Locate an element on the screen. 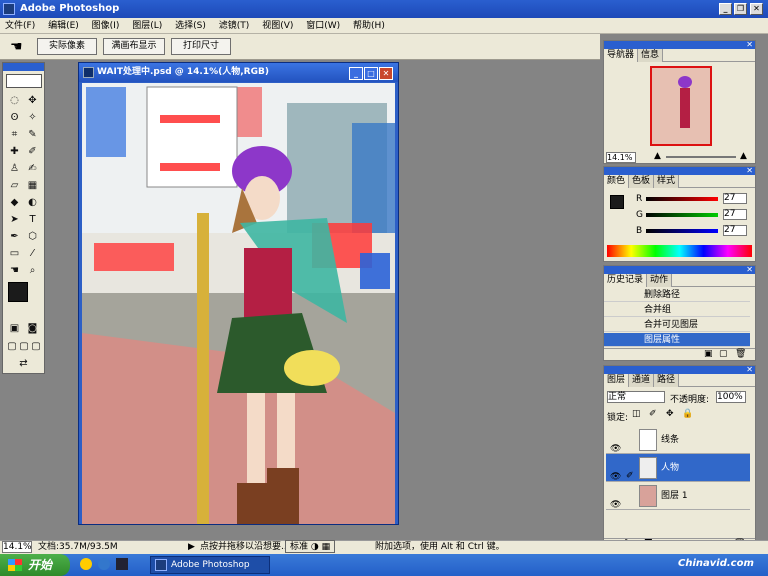 The height and width of the screenshot is (576, 768). lasso-tool-icon: ʘ is located at coordinates (14, 118).